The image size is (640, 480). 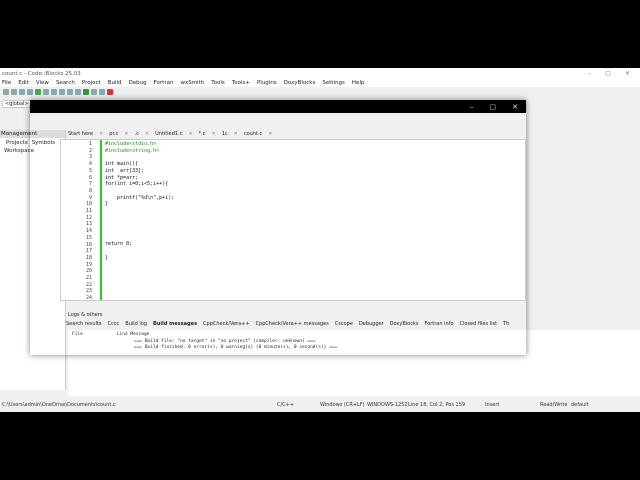 I want to click on editor-tab: 1c, so click(x=225, y=134).